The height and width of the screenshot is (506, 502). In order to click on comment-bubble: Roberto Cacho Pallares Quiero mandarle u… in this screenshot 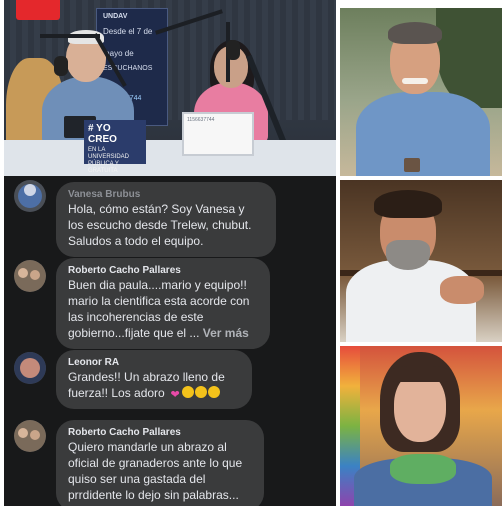, I will do `click(160, 463)`.